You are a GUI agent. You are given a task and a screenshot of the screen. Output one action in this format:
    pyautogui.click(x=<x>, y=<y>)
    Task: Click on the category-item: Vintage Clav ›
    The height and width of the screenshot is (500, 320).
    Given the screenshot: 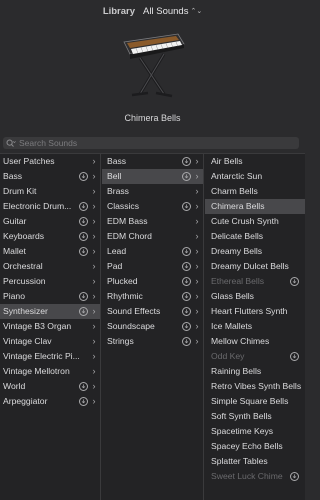 What is the action you would take?
    pyautogui.click(x=50, y=341)
    